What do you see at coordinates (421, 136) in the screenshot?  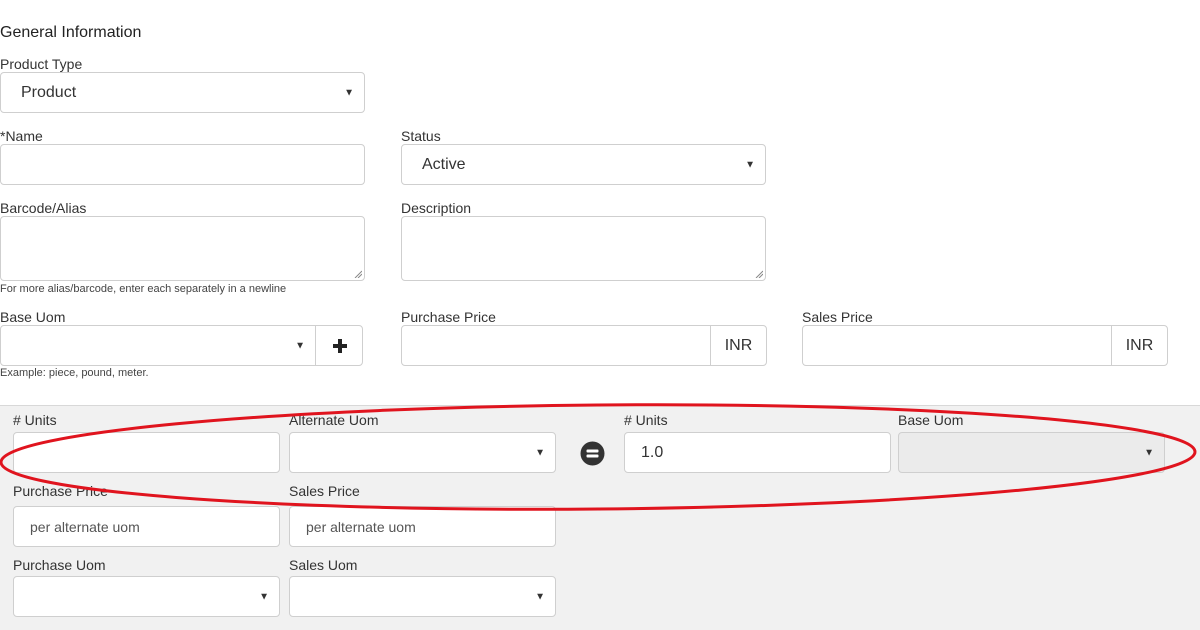 I see `status-label: Status` at bounding box center [421, 136].